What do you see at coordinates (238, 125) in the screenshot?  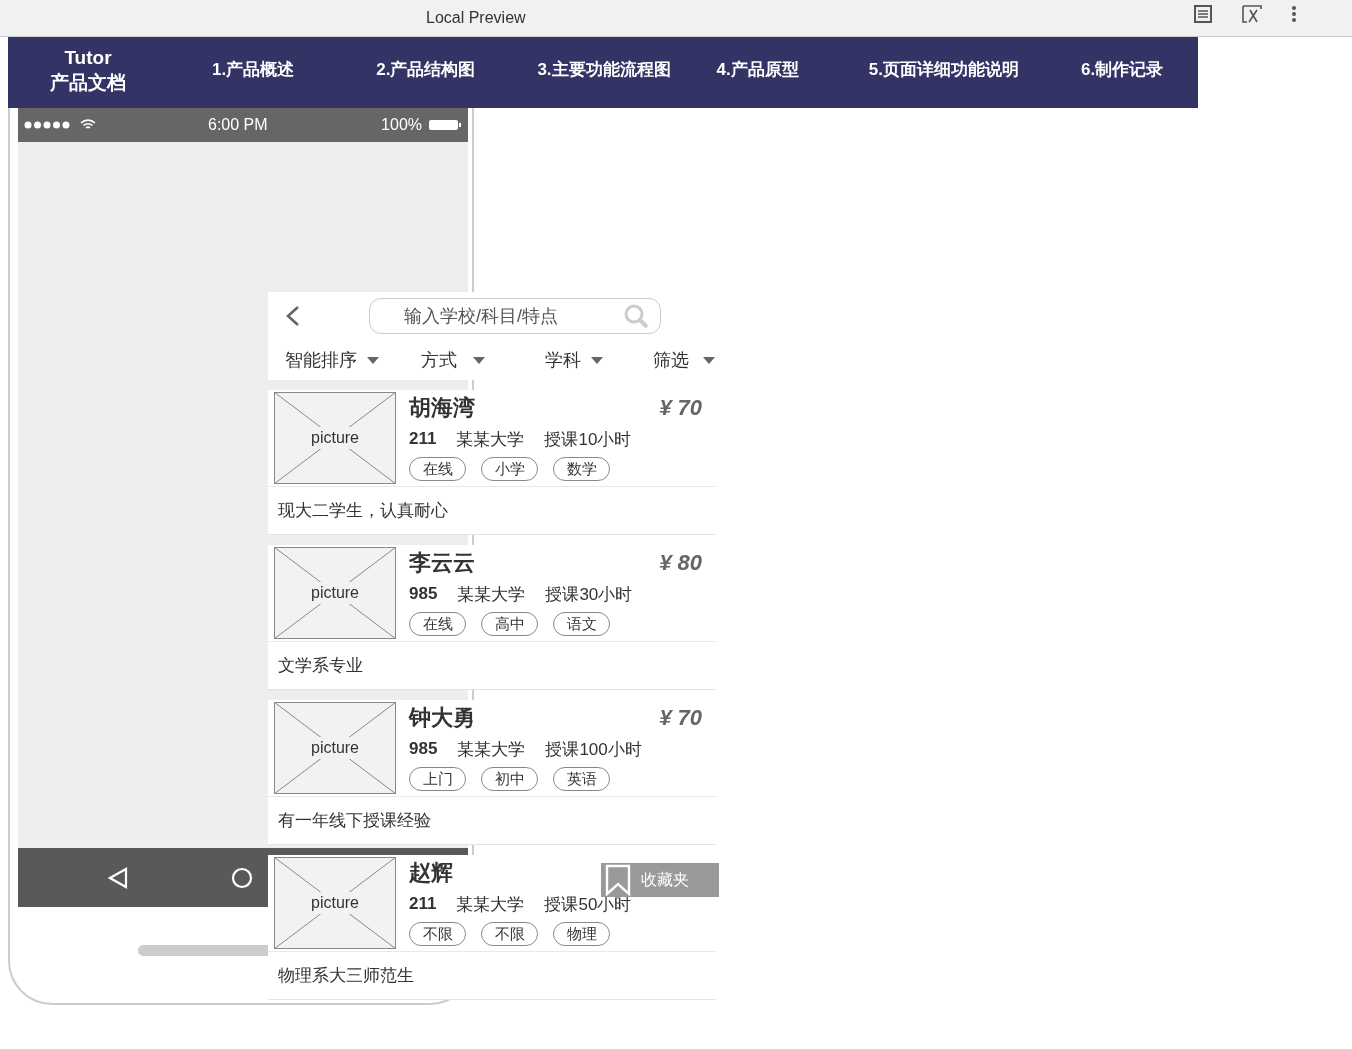 I see `status-time: 6:00 PM` at bounding box center [238, 125].